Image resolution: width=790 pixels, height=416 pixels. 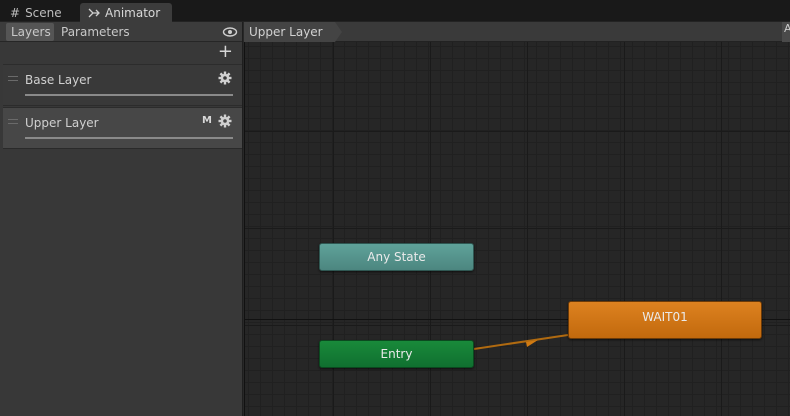 I want to click on layer-name: Base Layer, so click(x=58, y=80).